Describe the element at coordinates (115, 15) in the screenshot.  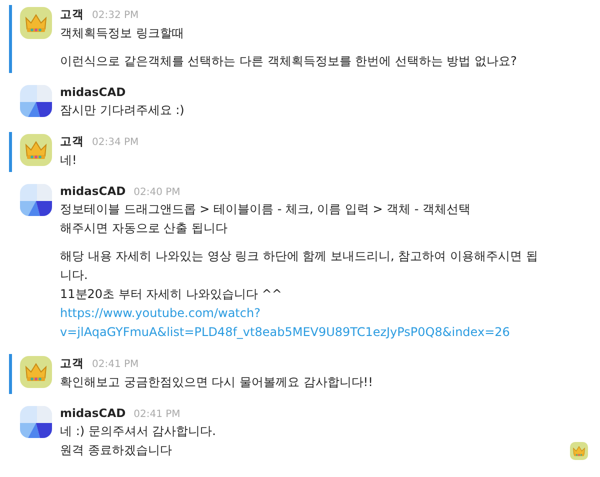
I see `message-time: 02:32 PM` at that location.